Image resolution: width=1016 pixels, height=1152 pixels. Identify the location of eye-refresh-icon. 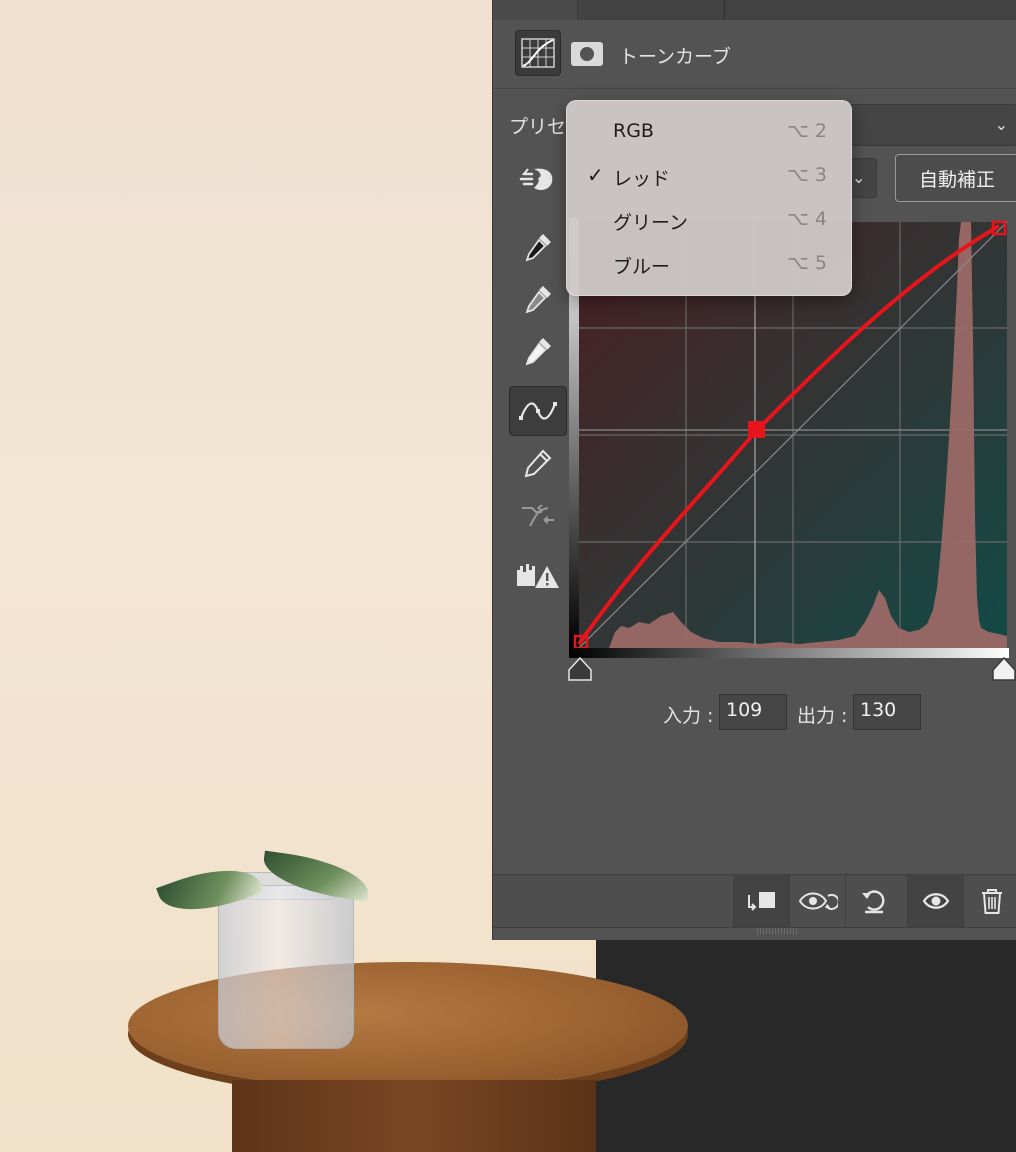
(818, 901).